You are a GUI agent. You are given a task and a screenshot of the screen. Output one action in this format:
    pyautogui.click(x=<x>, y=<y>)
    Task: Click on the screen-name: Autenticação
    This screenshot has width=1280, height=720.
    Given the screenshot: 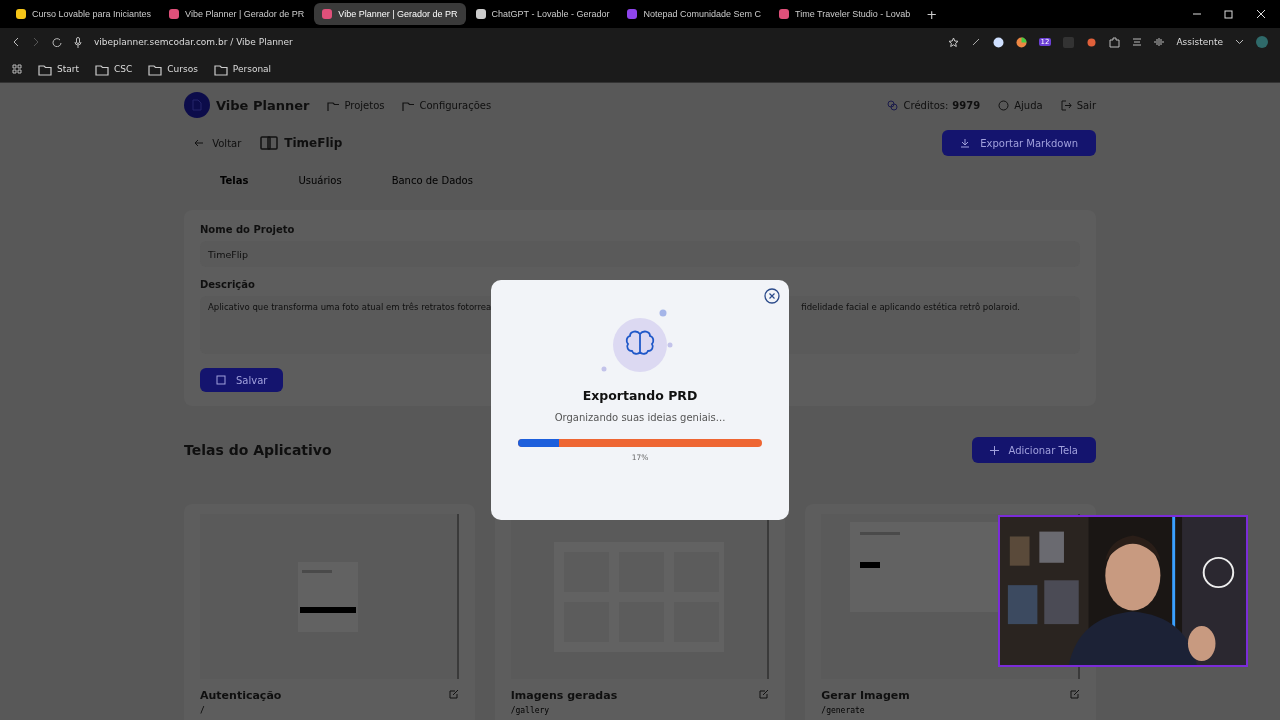 What is the action you would take?
    pyautogui.click(x=241, y=695)
    